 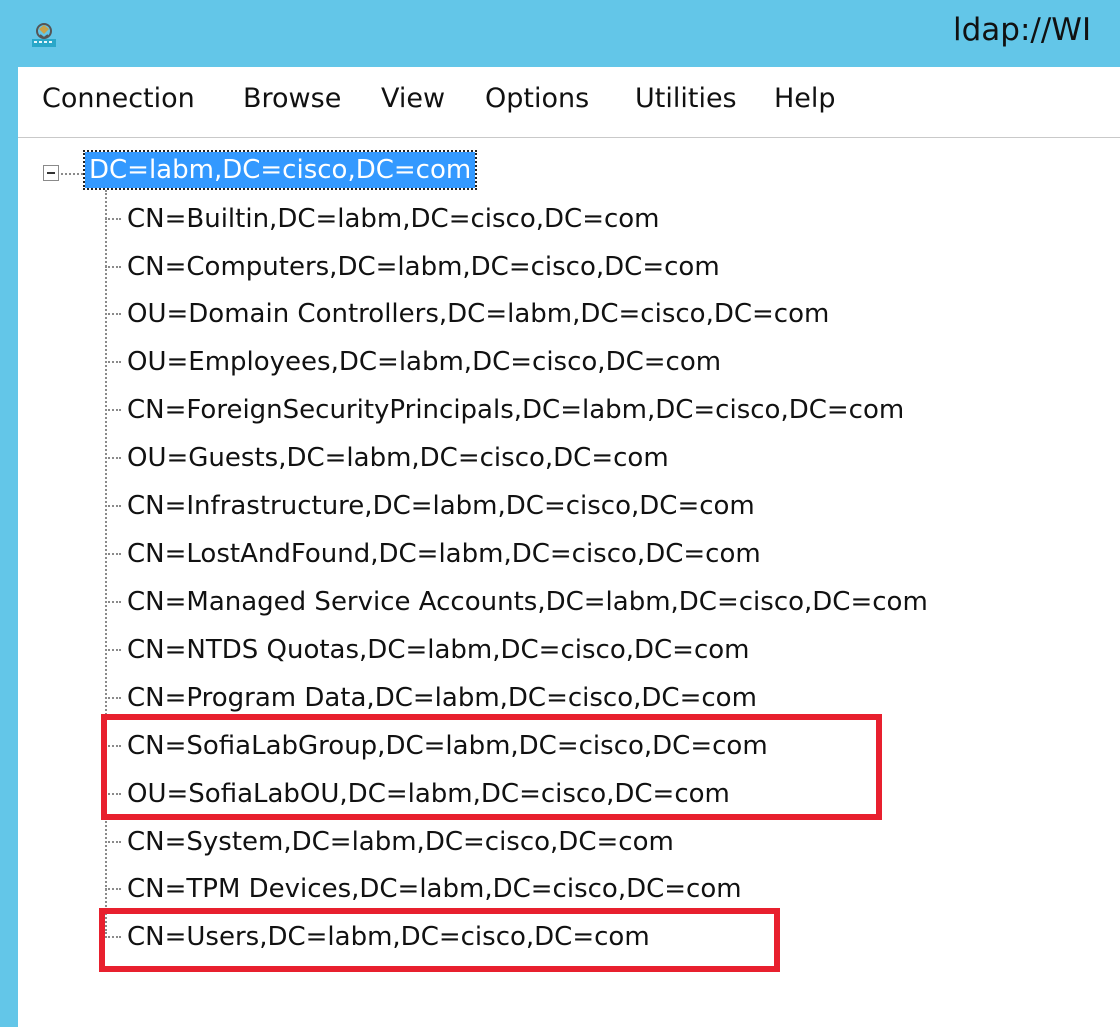 What do you see at coordinates (280, 170) in the screenshot?
I see `tree-root-node: DC=labm,DC=cisco,DC=com` at bounding box center [280, 170].